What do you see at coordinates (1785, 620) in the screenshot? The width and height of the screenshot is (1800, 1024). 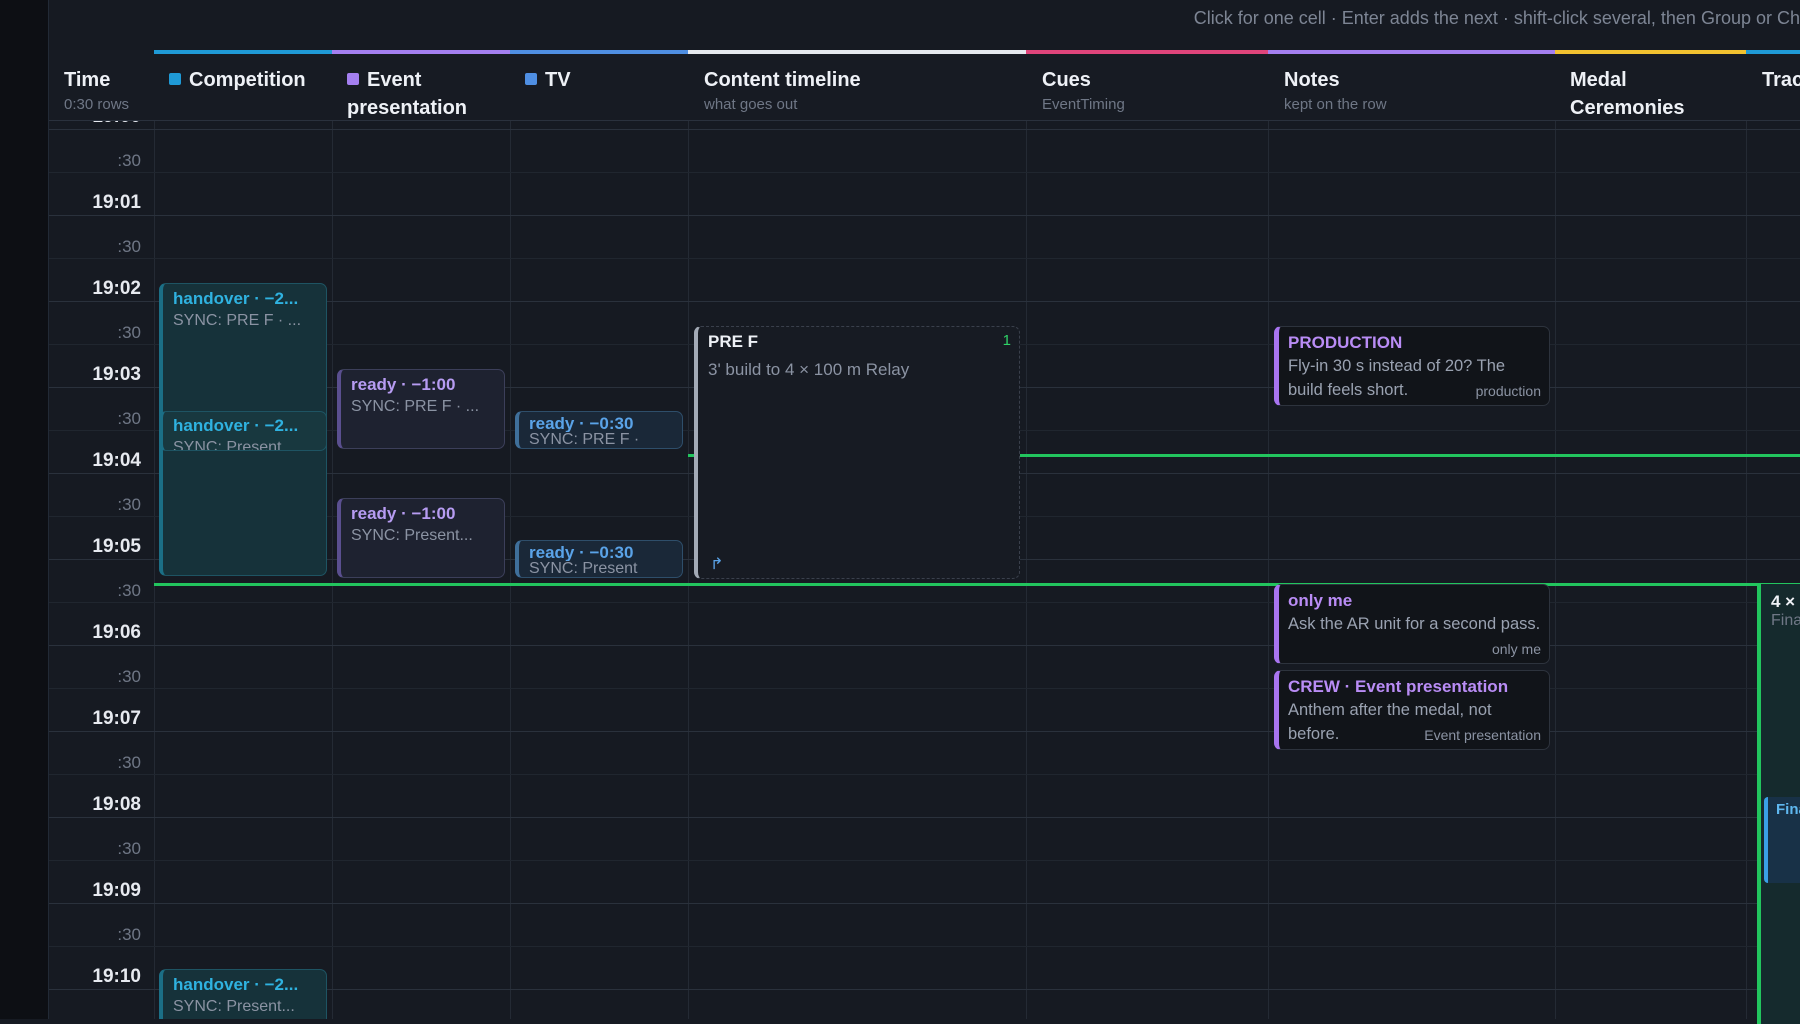 I see `relay-sub: Fina` at bounding box center [1785, 620].